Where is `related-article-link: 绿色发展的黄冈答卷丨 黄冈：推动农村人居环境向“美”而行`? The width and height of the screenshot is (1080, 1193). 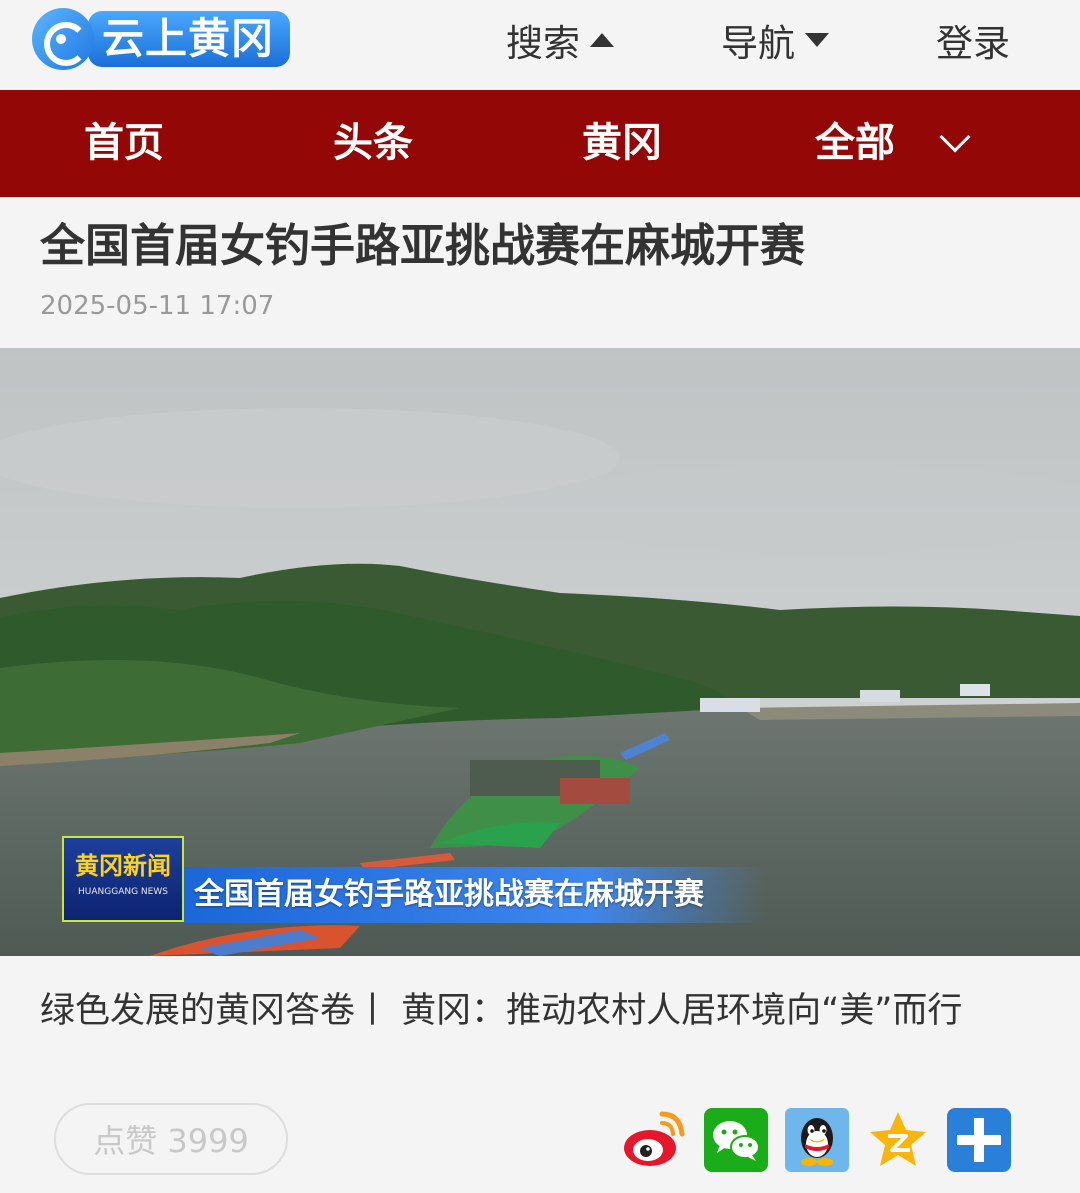
related-article-link: 绿色发展的黄冈答卷丨 黄冈：推动农村人居环境向“美”而行 is located at coordinates (501, 1011).